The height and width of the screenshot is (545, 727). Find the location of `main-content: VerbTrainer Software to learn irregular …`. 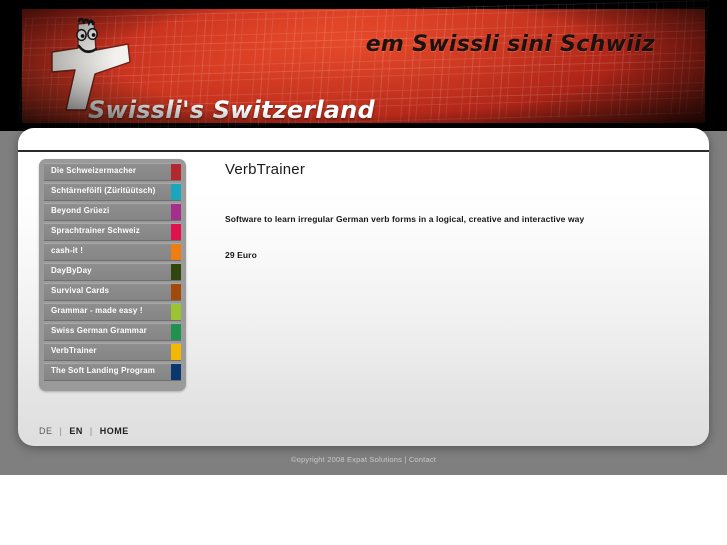

main-content: VerbTrainer Software to learn irregular … is located at coordinates (453, 206).